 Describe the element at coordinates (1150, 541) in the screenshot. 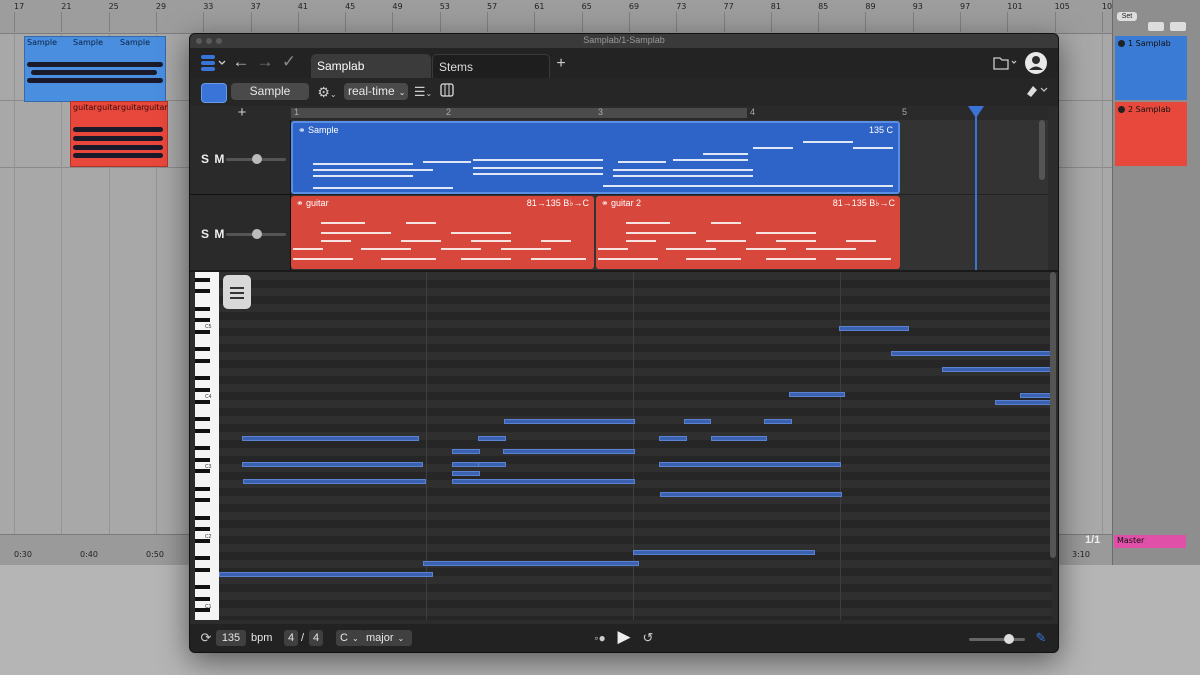

I see `master-track-header: Master` at that location.